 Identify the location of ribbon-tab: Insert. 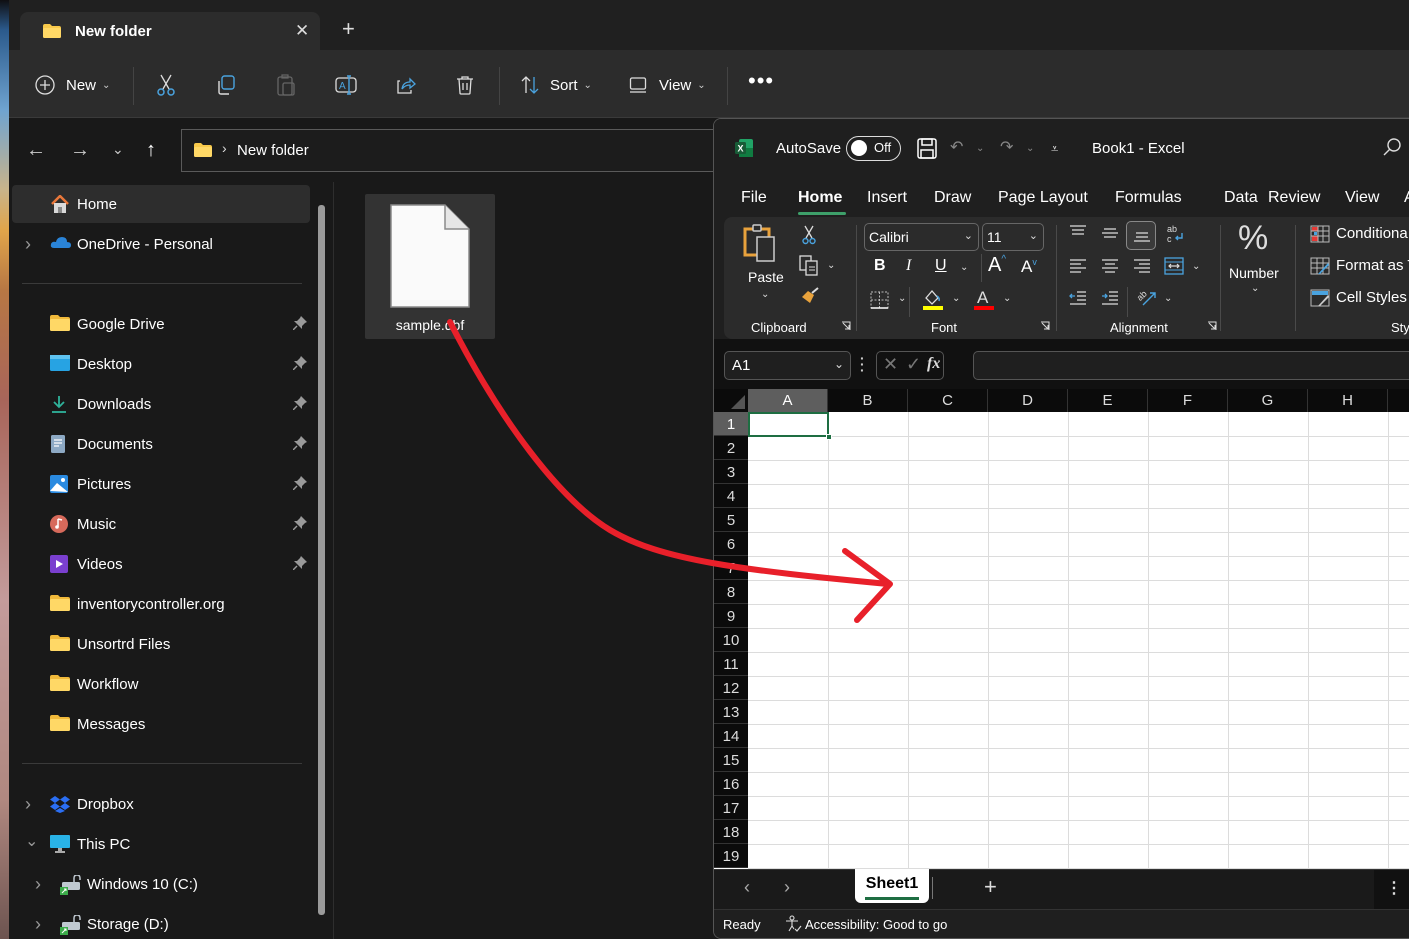
(887, 198).